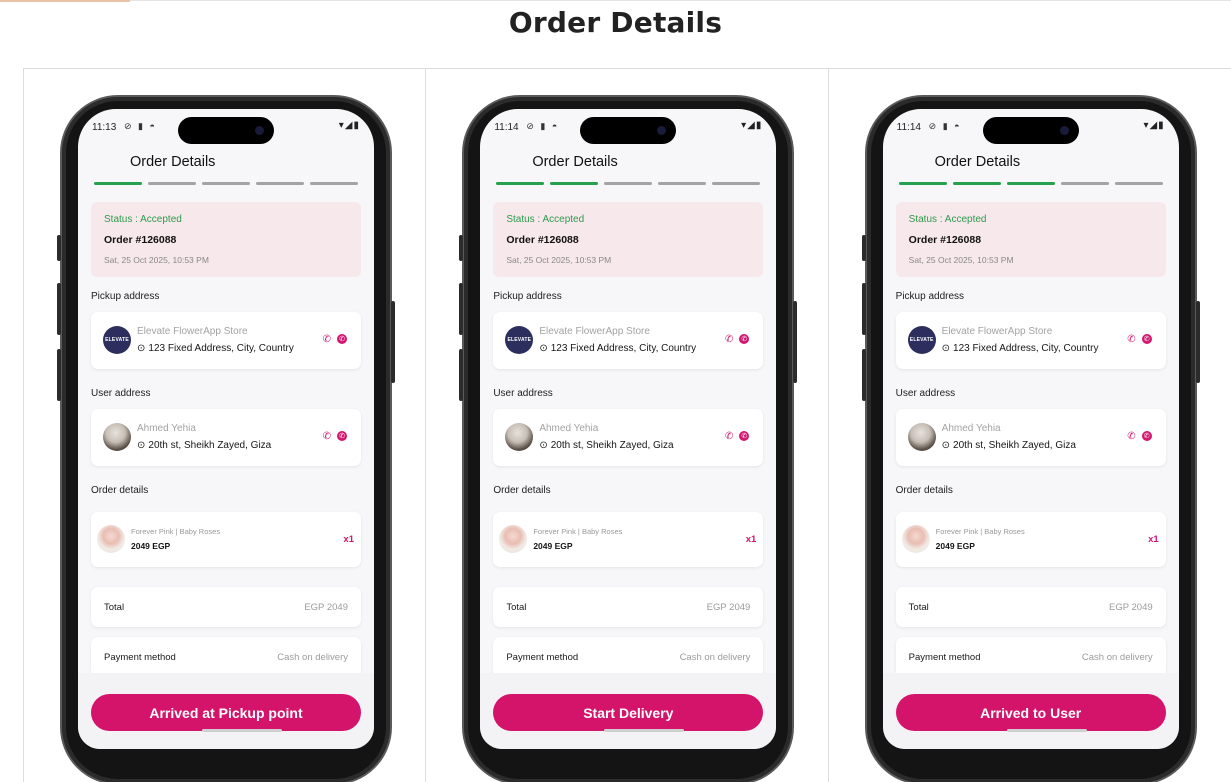 The image size is (1231, 782). What do you see at coordinates (519, 340) in the screenshot?
I see `store-logo: ELEVATE` at bounding box center [519, 340].